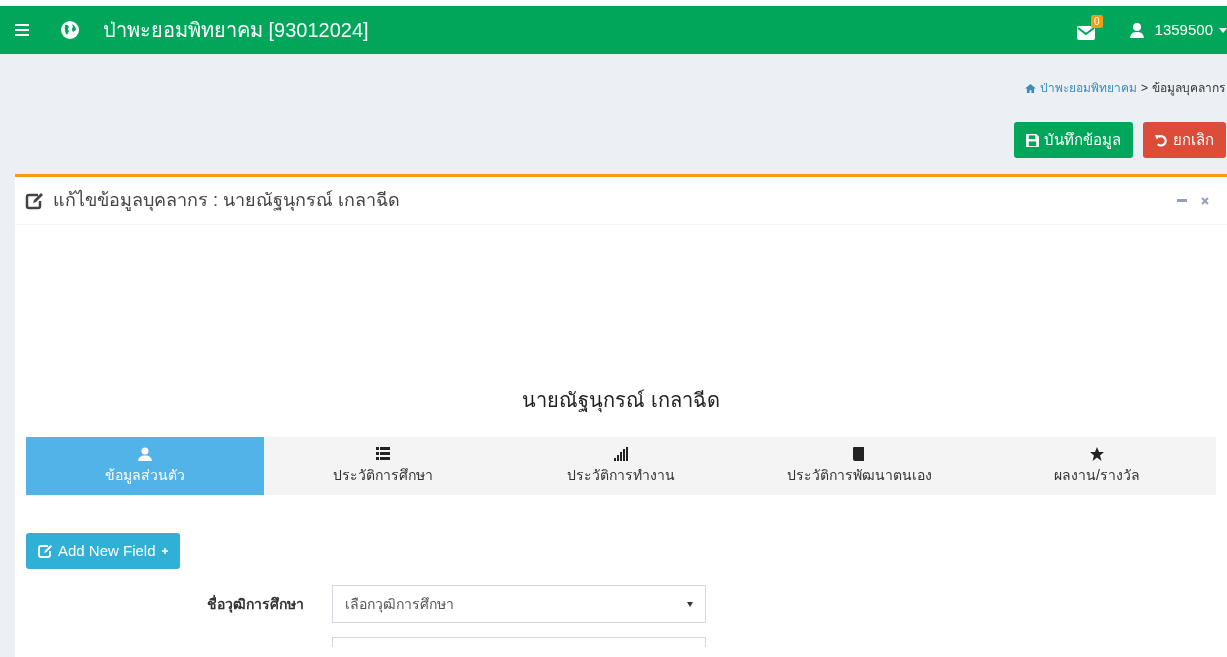 The image size is (1227, 657). Describe the element at coordinates (70, 30) in the screenshot. I see `globe-icon` at that location.